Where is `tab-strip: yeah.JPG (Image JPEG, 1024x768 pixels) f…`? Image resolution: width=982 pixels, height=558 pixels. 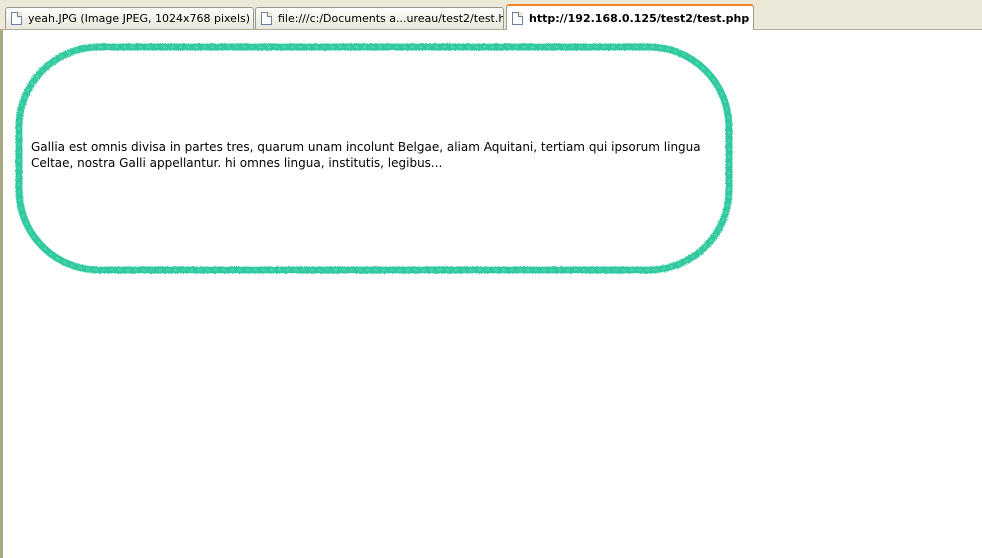
tab-strip: yeah.JPG (Image JPEG, 1024x768 pixels) f… is located at coordinates (491, 15).